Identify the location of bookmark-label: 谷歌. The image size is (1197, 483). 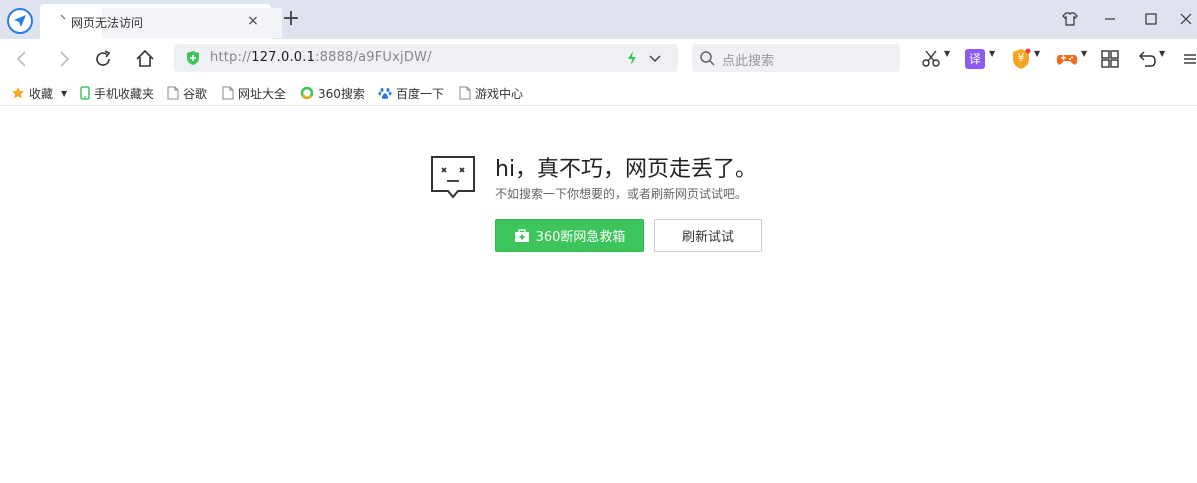
(195, 93).